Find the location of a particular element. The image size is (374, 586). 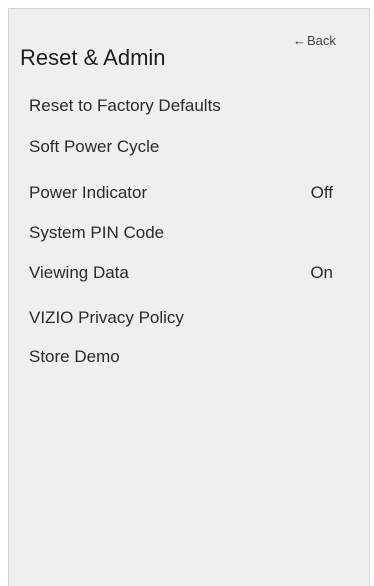

menu-item-label: Reset to Factory Defaults is located at coordinates (125, 105).